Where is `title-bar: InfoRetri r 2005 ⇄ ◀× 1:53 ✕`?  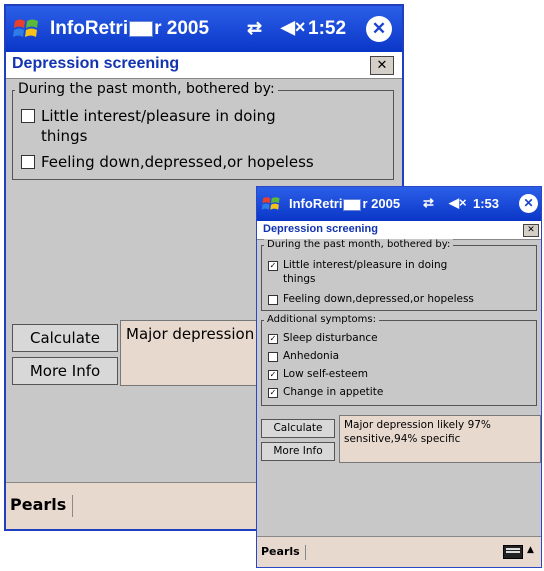
title-bar: InfoRetri r 2005 ⇄ ◀× 1:53 ✕ is located at coordinates (399, 204).